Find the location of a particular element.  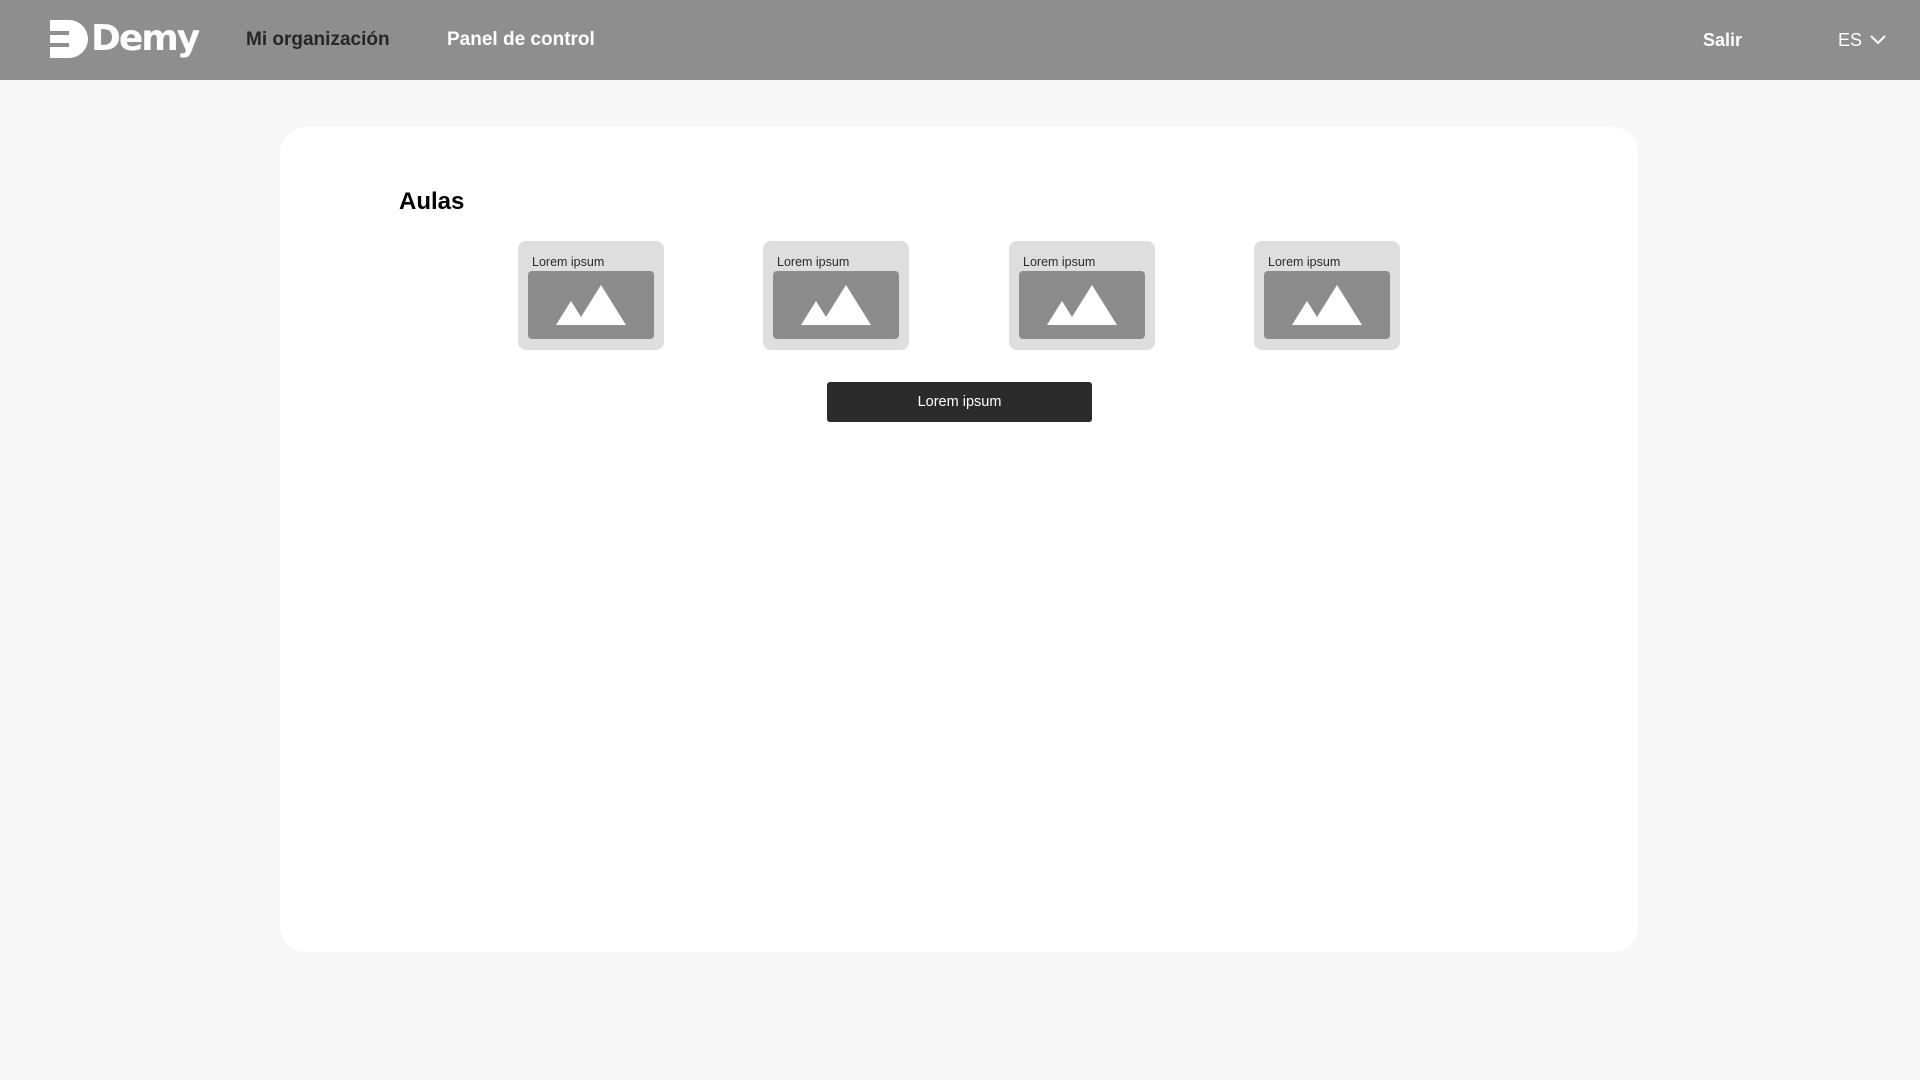

primary-action-button: Lorem ipsum is located at coordinates (959, 402).